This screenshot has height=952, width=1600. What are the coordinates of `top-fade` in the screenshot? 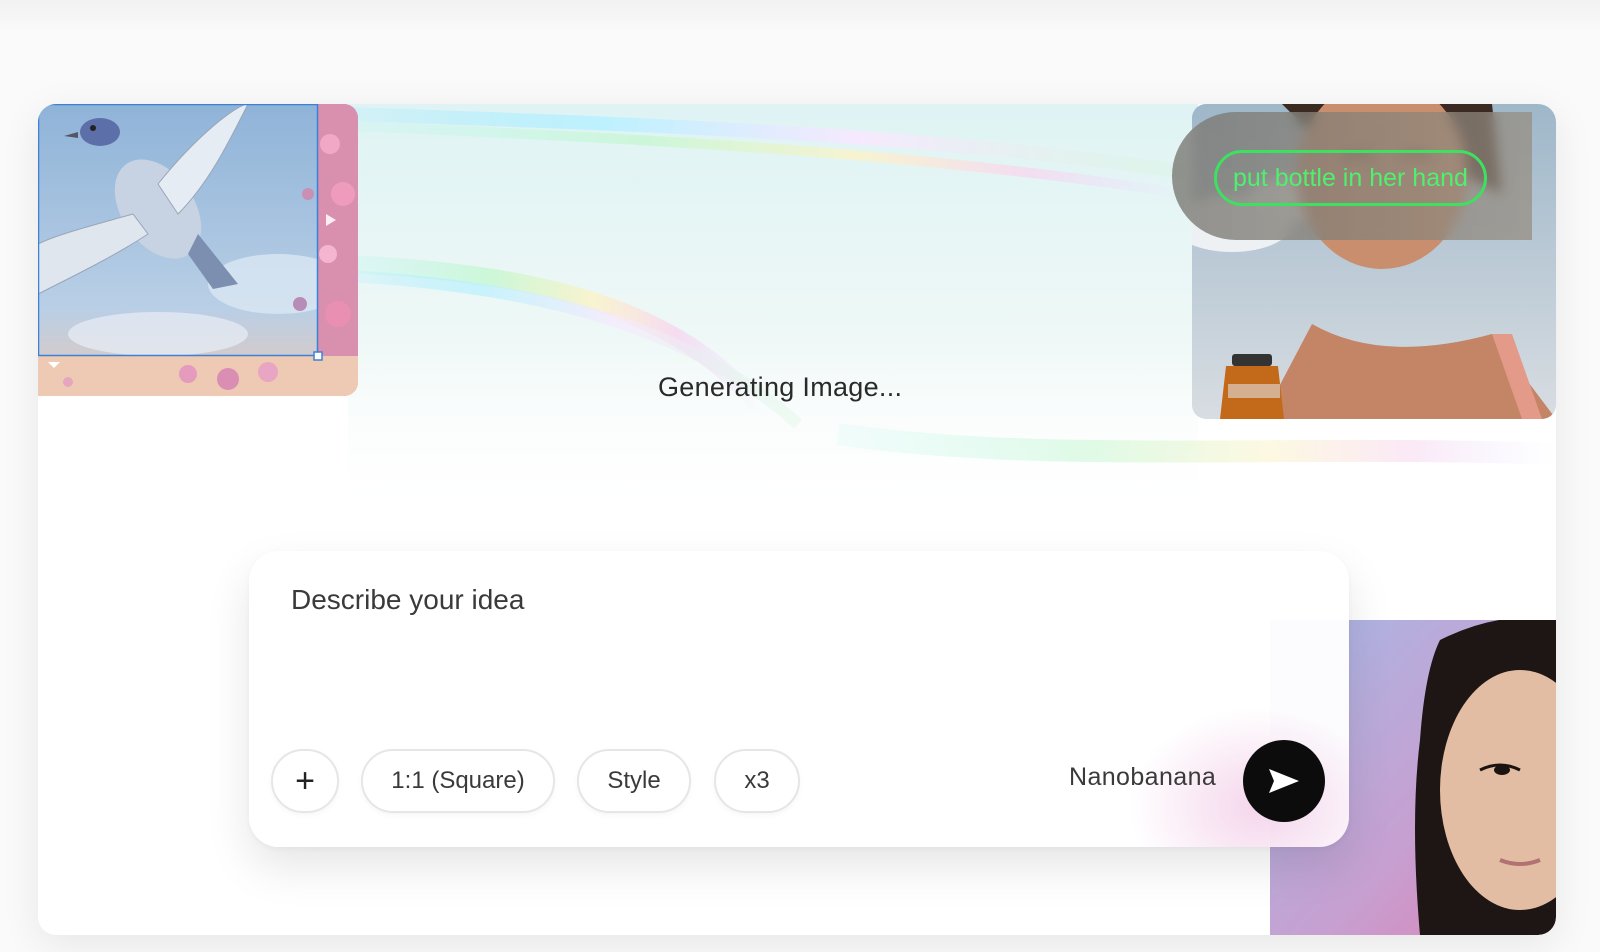 It's located at (800, 15).